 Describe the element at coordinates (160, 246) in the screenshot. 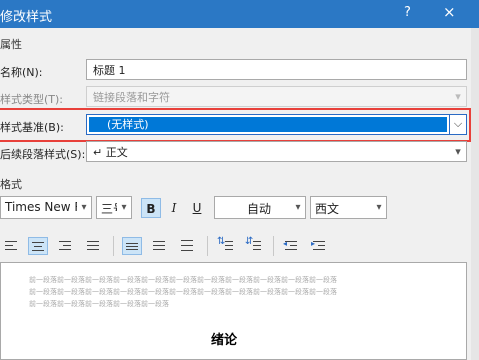

I see `one-half-spacing-icon` at that location.